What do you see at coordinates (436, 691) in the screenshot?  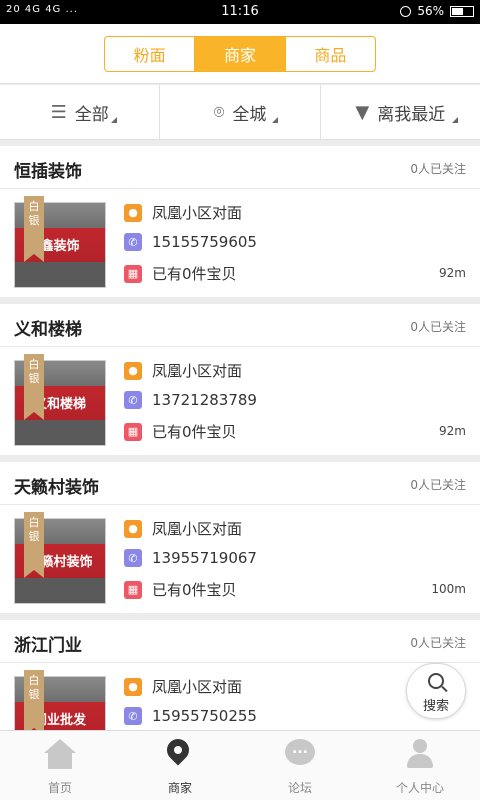 I see `search-button: 搜索` at bounding box center [436, 691].